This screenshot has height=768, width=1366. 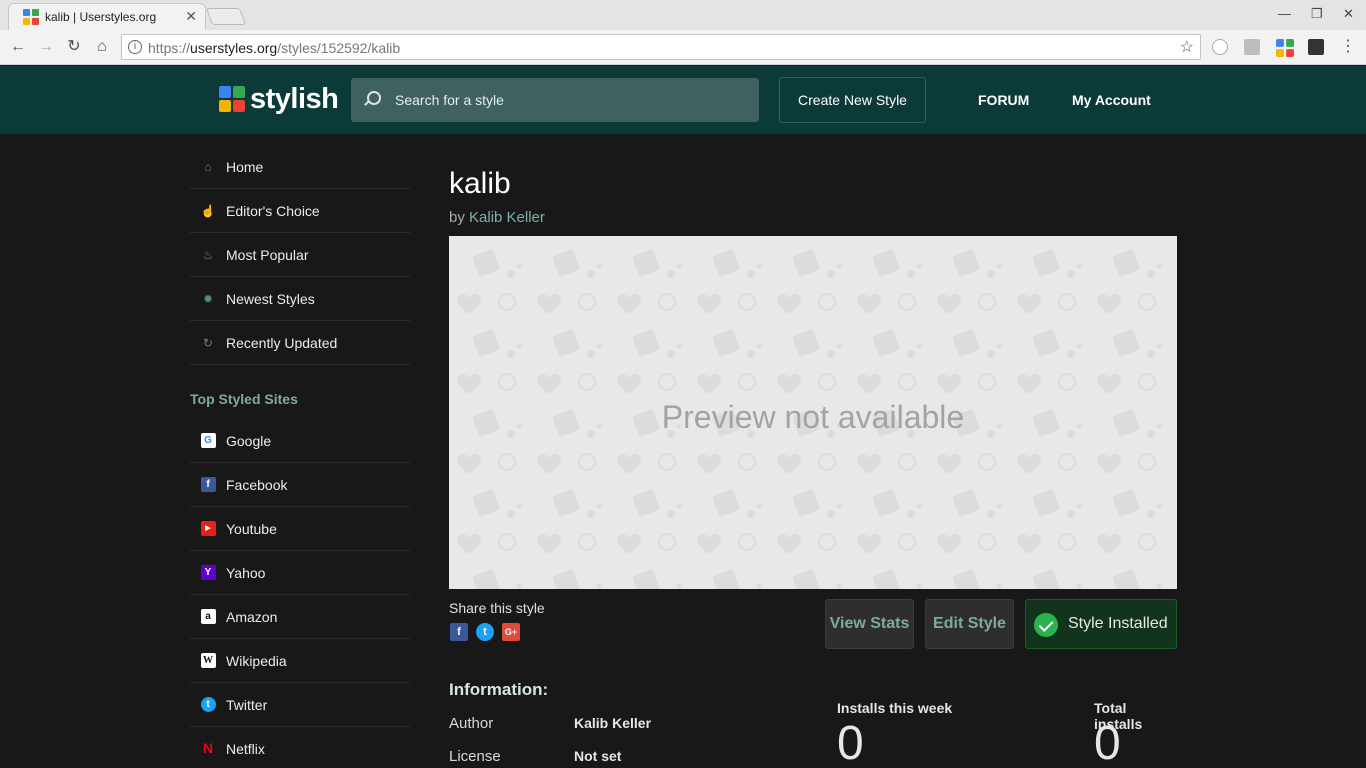 What do you see at coordinates (246, 572) in the screenshot?
I see `sidebar-site-label: Yahoo` at bounding box center [246, 572].